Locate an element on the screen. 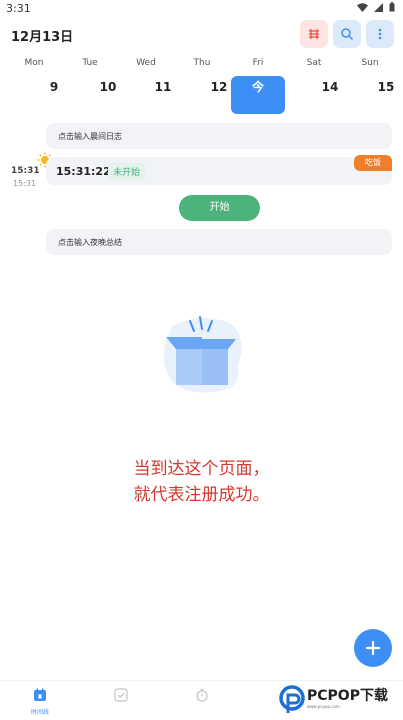 The height and width of the screenshot is (720, 403). wifi-icon is located at coordinates (362, 7).